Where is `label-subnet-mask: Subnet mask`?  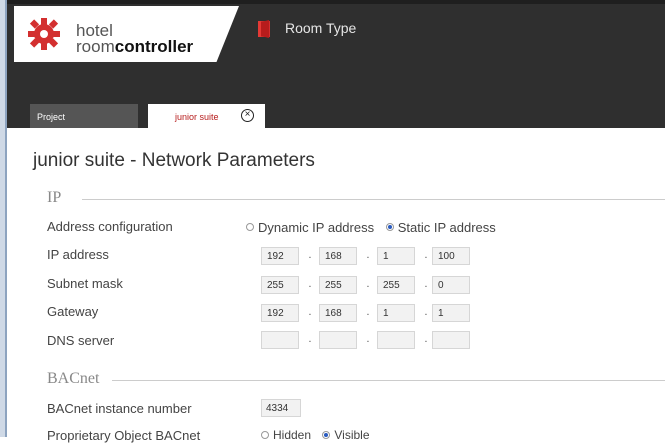 label-subnet-mask: Subnet mask is located at coordinates (85, 283).